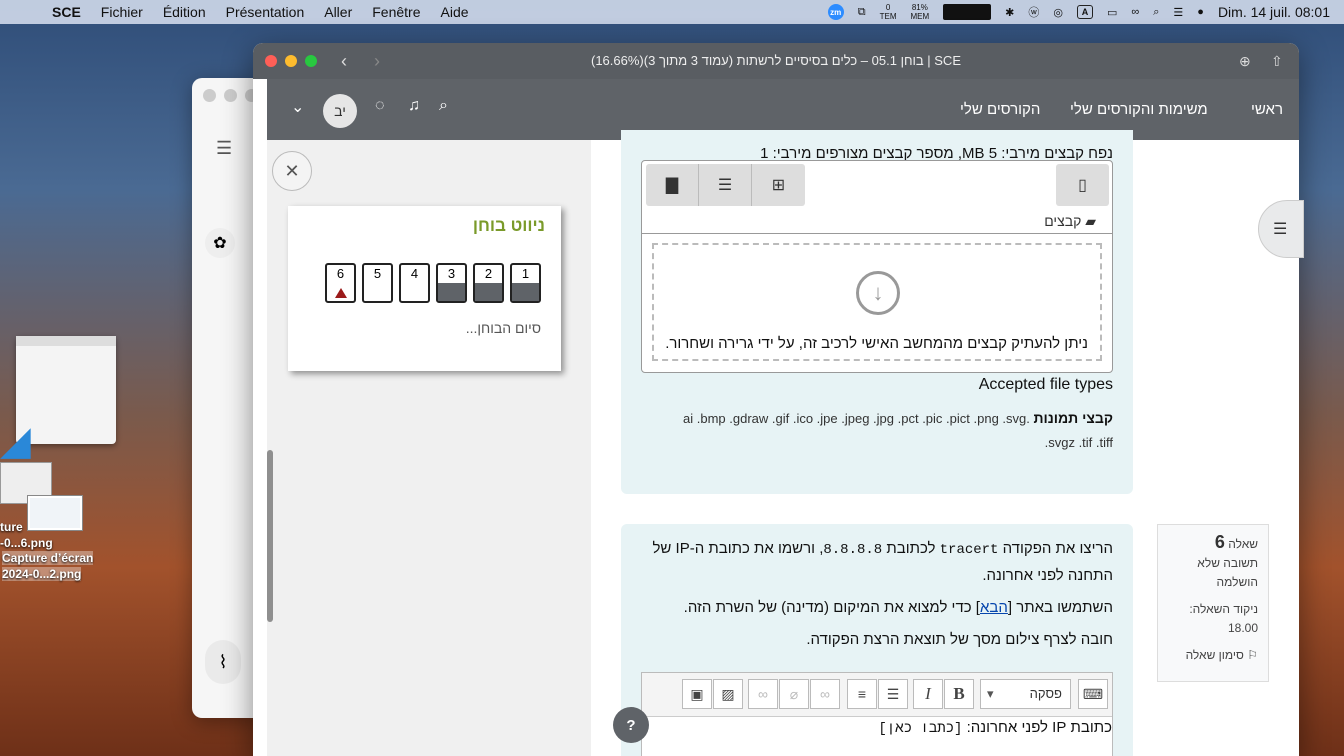 The width and height of the screenshot is (1344, 756). Describe the element at coordinates (1250, 655) in the screenshot. I see `flag-outline-icon: ⚐` at that location.